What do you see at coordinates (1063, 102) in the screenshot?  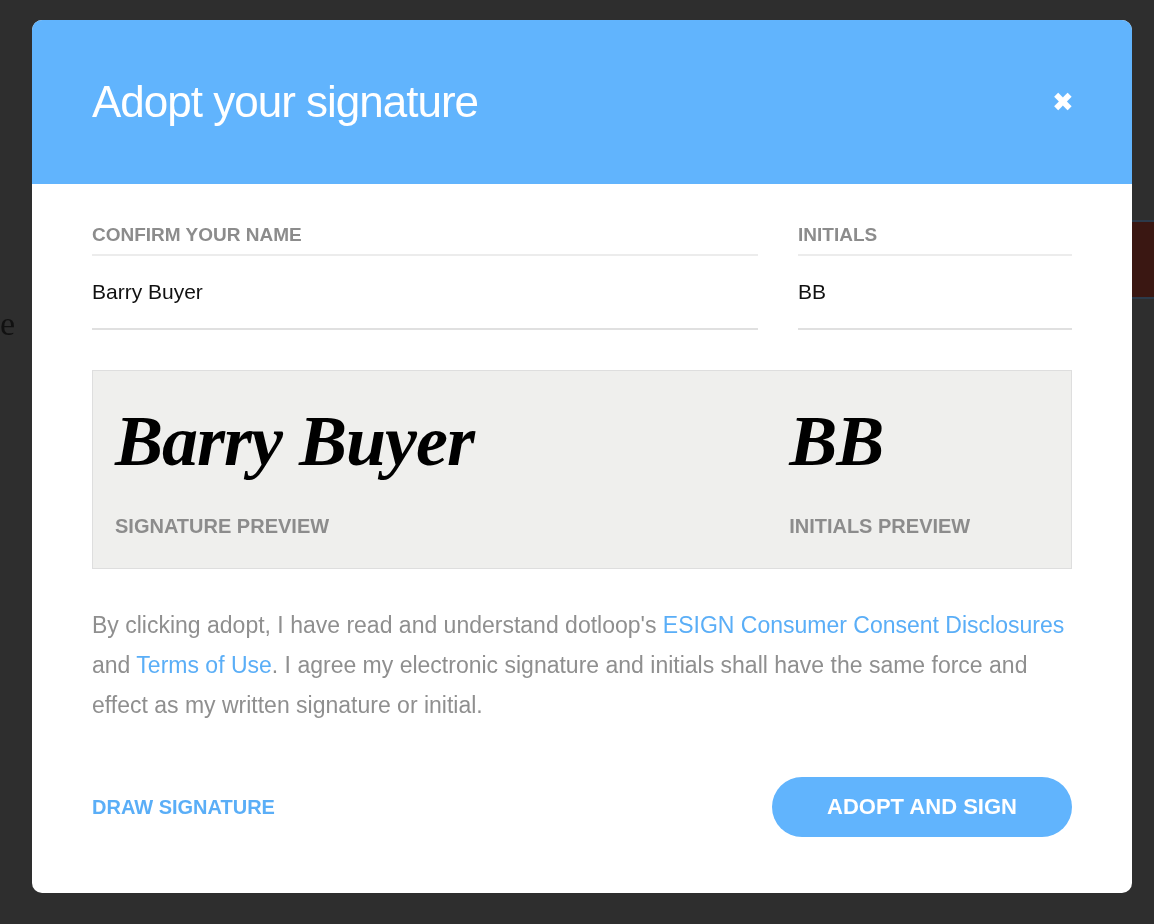 I see `close-button: ✖` at bounding box center [1063, 102].